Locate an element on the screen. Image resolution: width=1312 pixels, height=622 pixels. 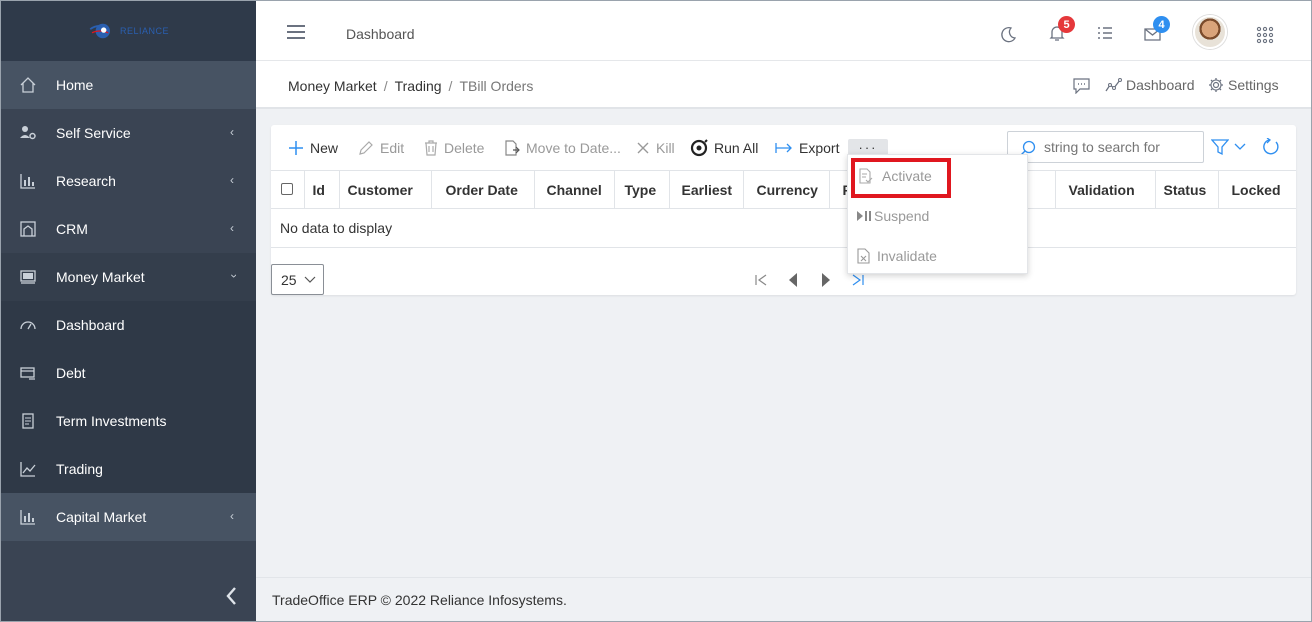
edit-button: Edit is located at coordinates (381, 148).